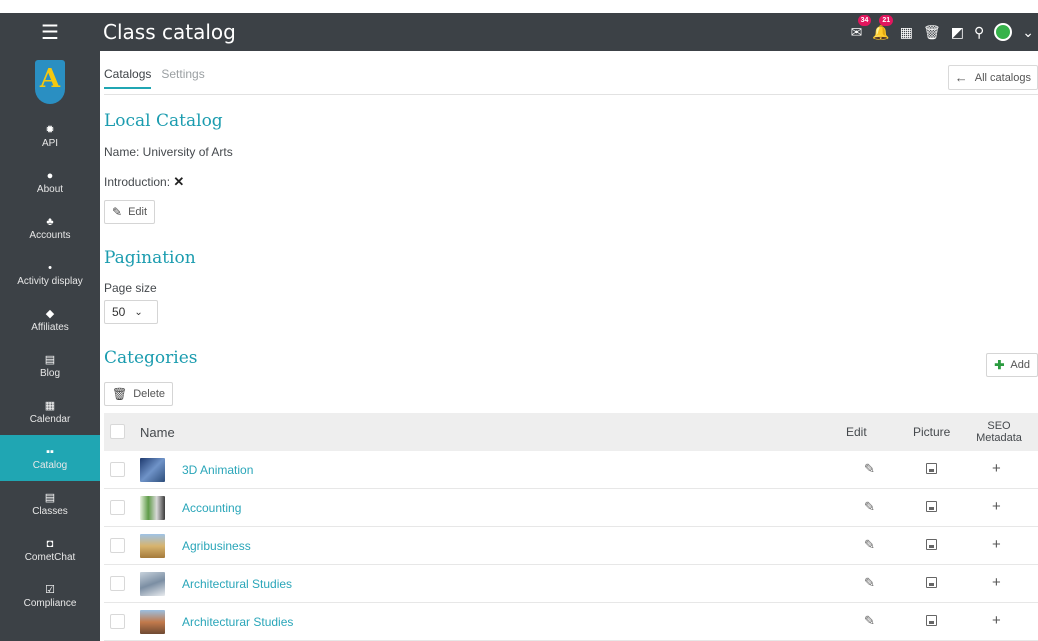 Image resolution: width=1038 pixels, height=641 pixels. I want to click on category-name-link: Architectural Studies, so click(237, 584).